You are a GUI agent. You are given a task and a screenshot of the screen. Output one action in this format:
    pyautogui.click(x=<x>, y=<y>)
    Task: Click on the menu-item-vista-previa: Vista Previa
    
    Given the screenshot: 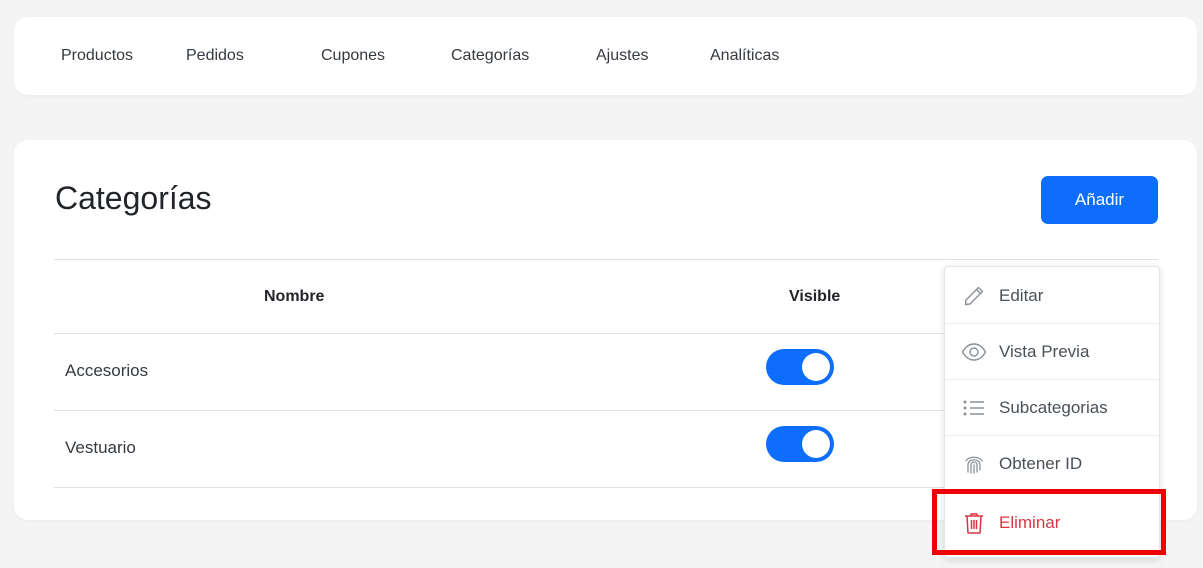 What is the action you would take?
    pyautogui.click(x=1052, y=352)
    